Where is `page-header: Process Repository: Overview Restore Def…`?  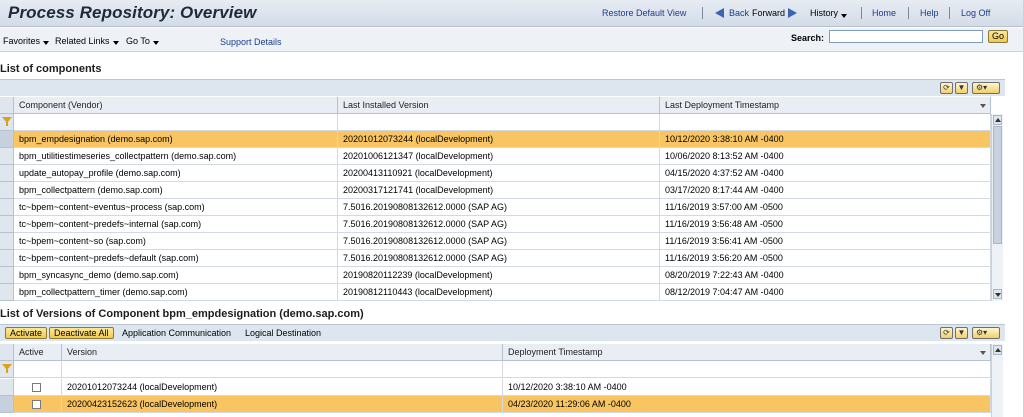 page-header: Process Repository: Overview Restore Def… is located at coordinates (511, 13).